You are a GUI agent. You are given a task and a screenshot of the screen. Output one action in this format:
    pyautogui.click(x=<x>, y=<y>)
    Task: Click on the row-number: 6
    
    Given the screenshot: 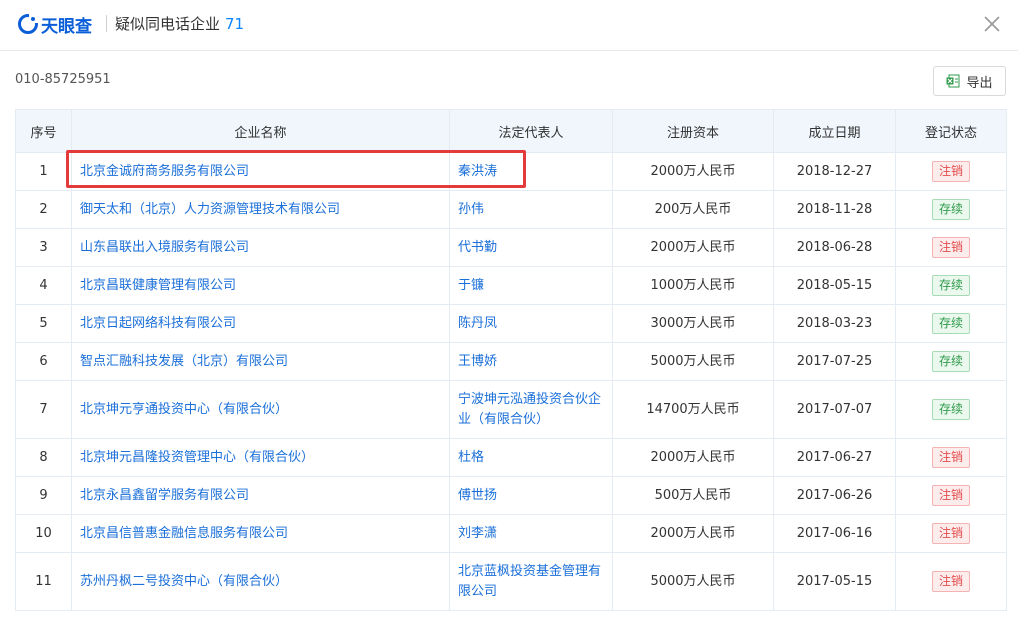 What is the action you would take?
    pyautogui.click(x=43, y=361)
    